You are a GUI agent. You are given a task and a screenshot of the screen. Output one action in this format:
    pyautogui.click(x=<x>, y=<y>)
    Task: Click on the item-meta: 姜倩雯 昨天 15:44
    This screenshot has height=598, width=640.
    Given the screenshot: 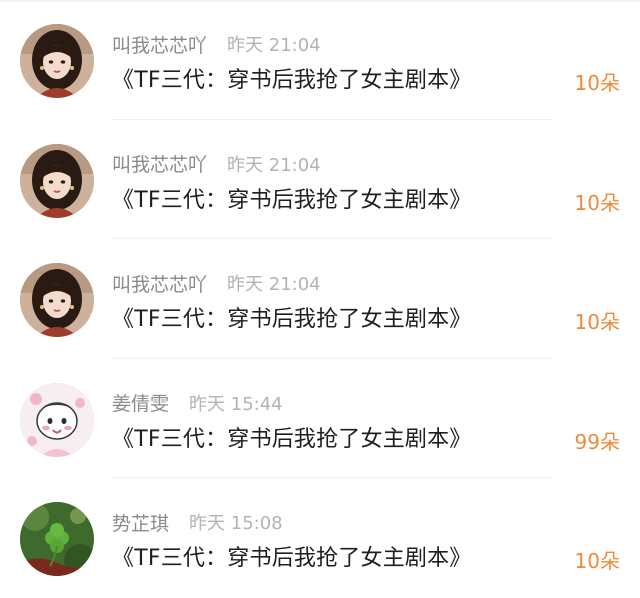 What is the action you would take?
    pyautogui.click(x=197, y=403)
    